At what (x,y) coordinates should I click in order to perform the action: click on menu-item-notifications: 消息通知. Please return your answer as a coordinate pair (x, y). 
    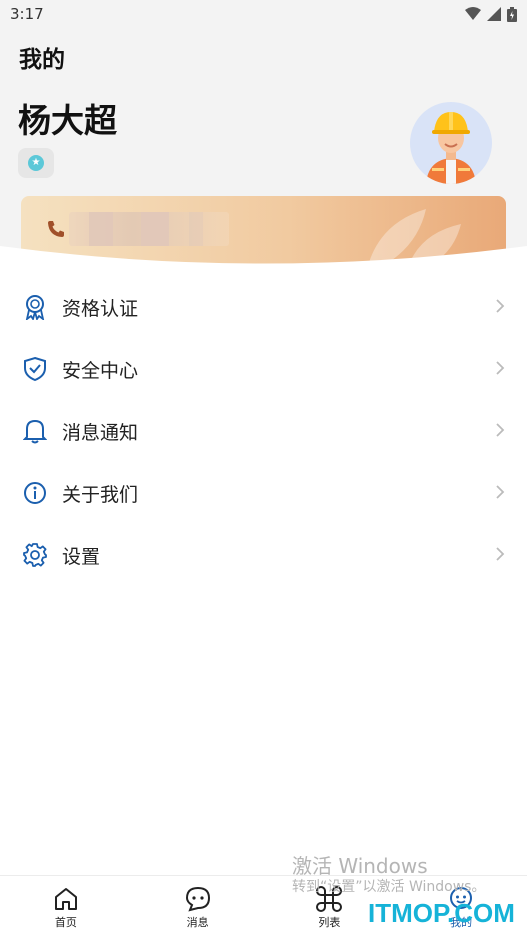
    Looking at the image, I should click on (263, 431).